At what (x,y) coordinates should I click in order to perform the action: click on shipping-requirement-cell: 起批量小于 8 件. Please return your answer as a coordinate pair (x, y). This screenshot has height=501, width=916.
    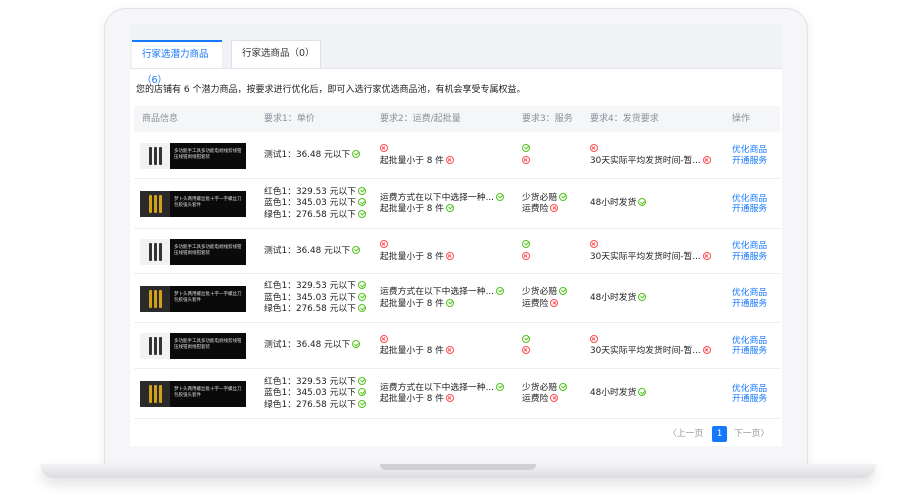
    Looking at the image, I should click on (417, 346).